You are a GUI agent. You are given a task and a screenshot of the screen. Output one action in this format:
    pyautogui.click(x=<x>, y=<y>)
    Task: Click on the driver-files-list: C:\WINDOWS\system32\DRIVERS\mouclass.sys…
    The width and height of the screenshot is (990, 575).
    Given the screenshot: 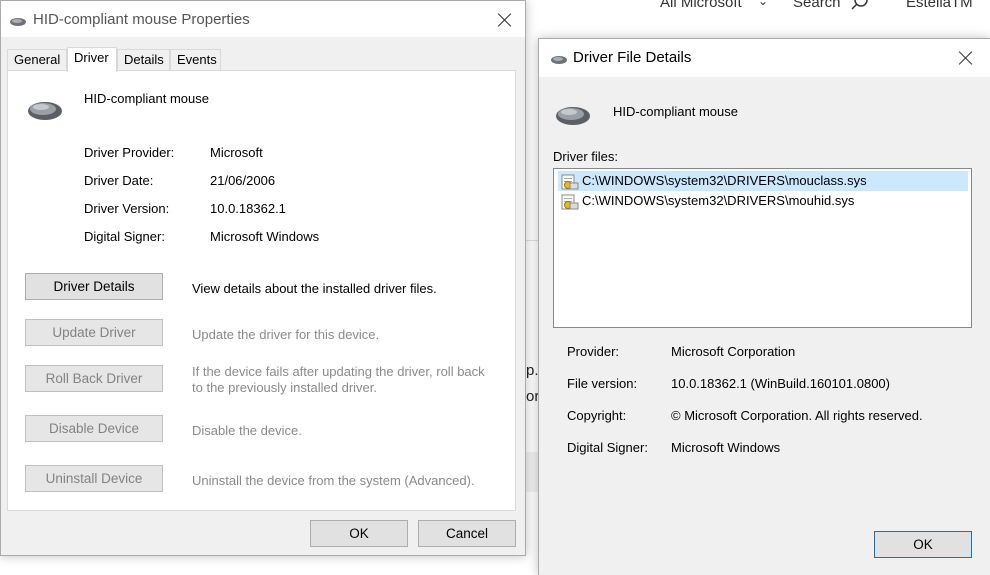 What is the action you would take?
    pyautogui.click(x=762, y=248)
    